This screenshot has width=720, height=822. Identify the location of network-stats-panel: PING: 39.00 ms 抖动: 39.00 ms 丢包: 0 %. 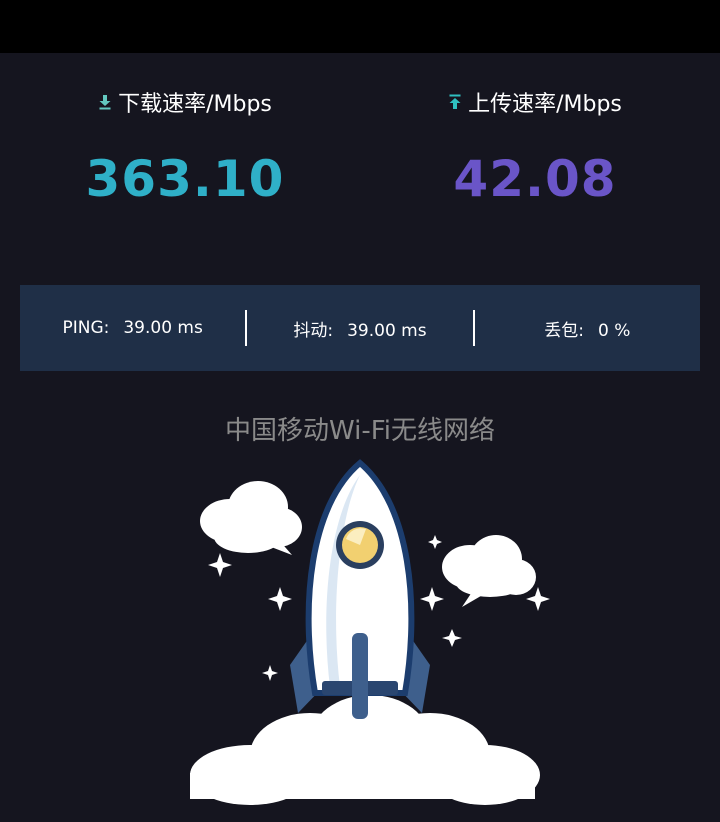
(360, 328).